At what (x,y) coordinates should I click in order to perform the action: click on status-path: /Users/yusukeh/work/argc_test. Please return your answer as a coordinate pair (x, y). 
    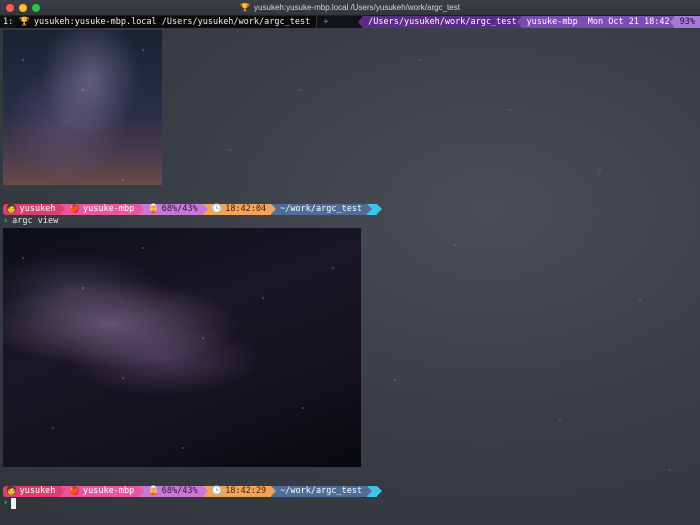
    Looking at the image, I should click on (440, 22).